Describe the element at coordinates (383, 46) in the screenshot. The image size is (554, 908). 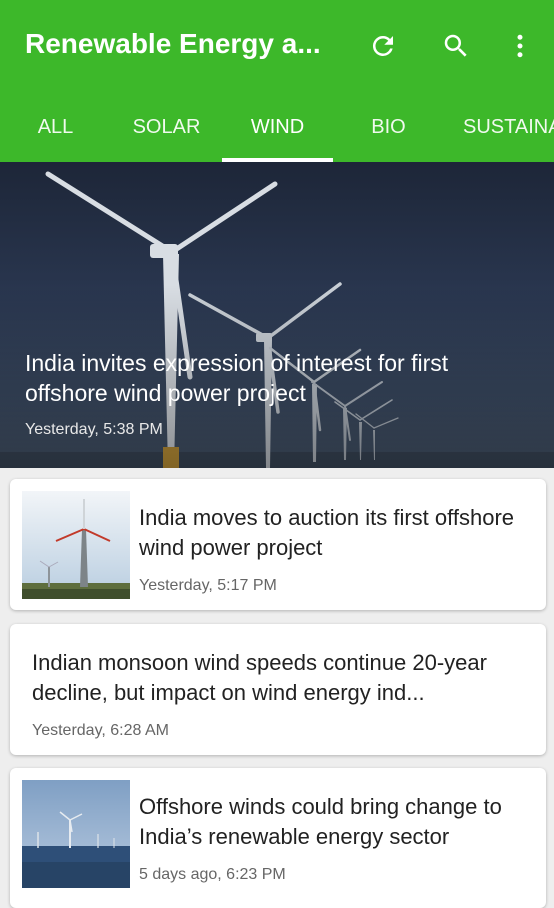
I see `refresh-icon` at that location.